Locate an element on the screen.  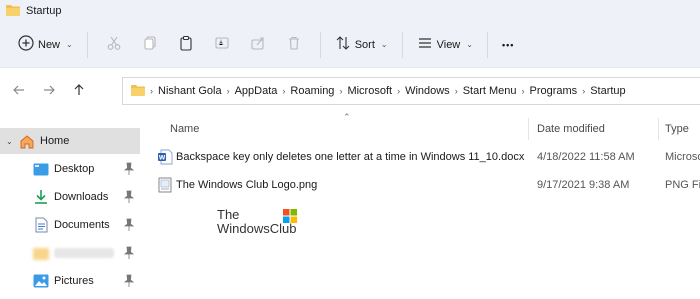
view-button: View ⌄ is located at coordinates (445, 45).